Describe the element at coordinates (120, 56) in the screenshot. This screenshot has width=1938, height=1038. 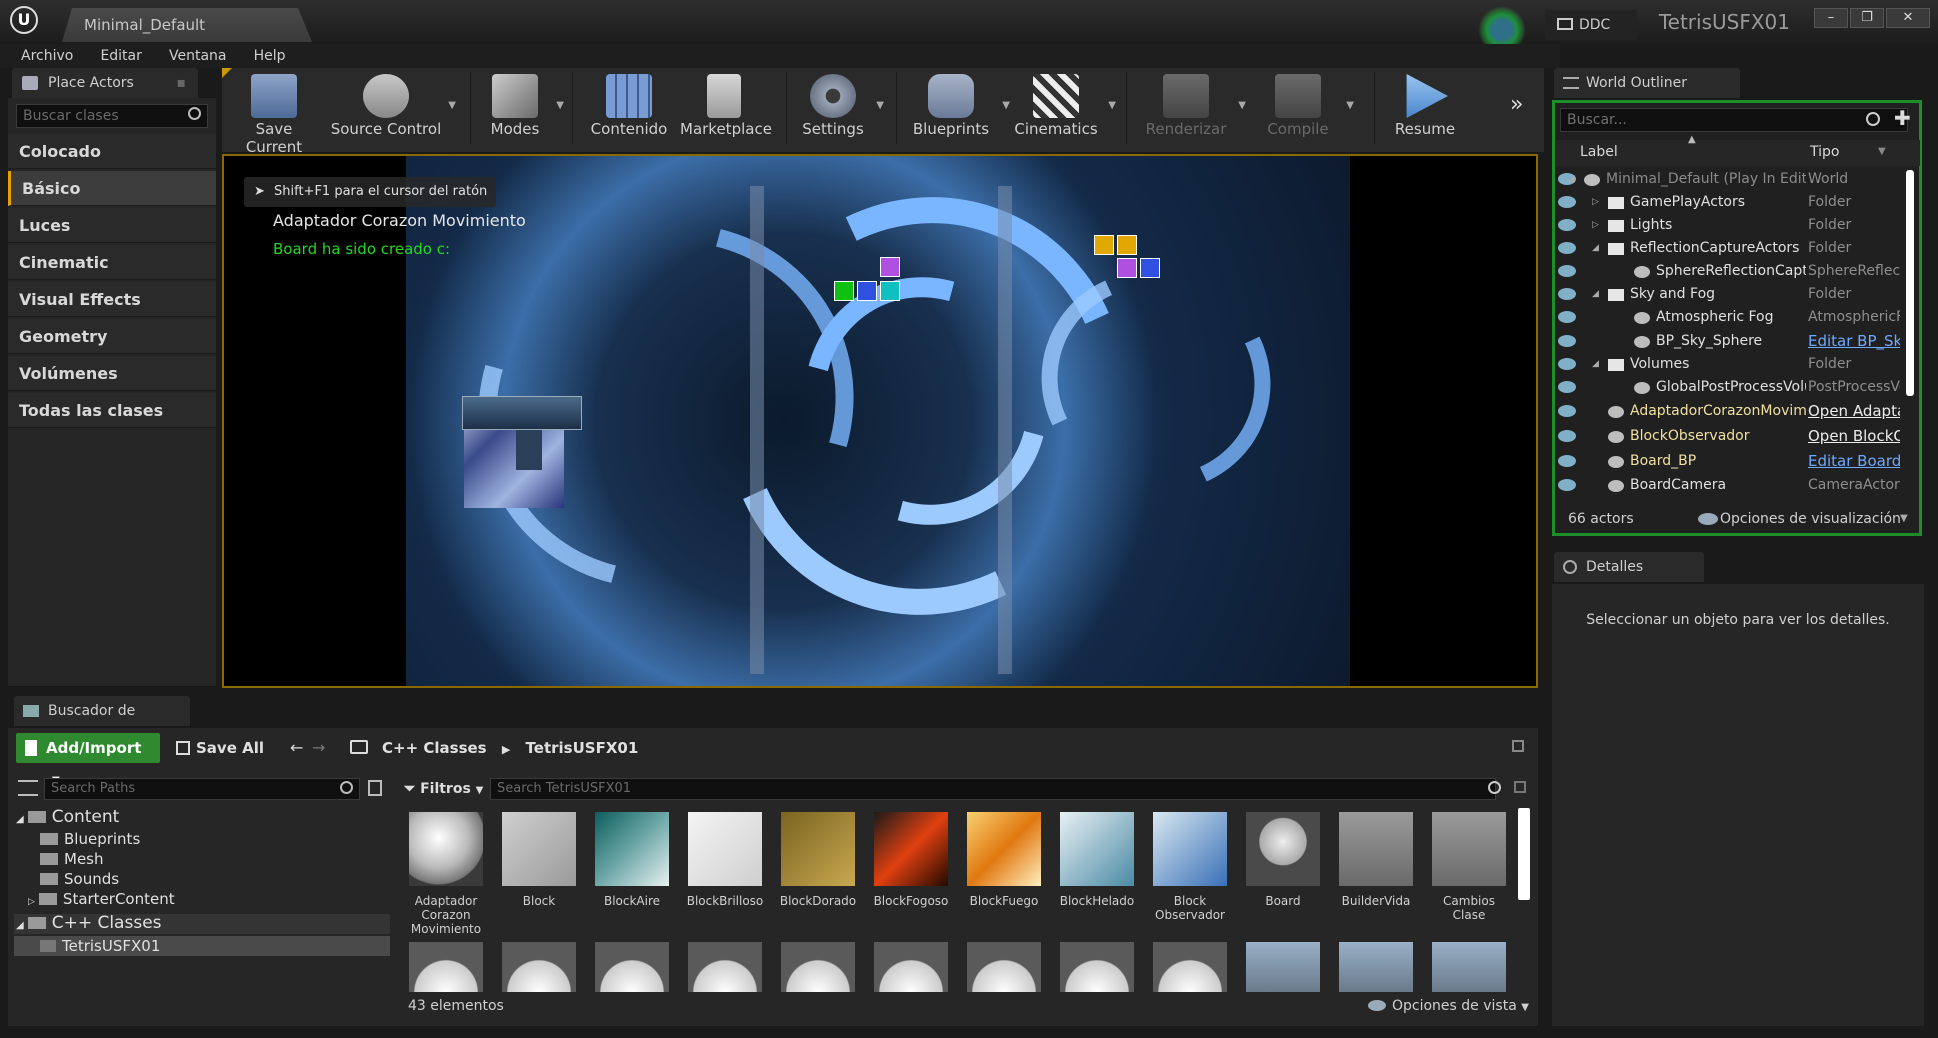
I see `menu-editar: Editar` at that location.